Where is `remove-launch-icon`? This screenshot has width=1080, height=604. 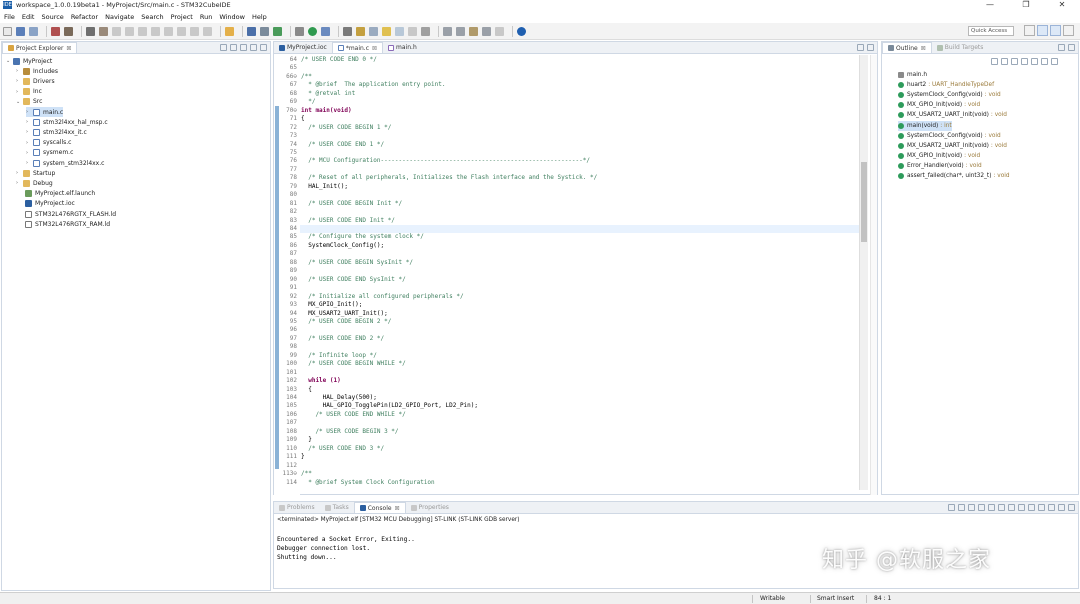 remove-launch-icon is located at coordinates (961, 507).